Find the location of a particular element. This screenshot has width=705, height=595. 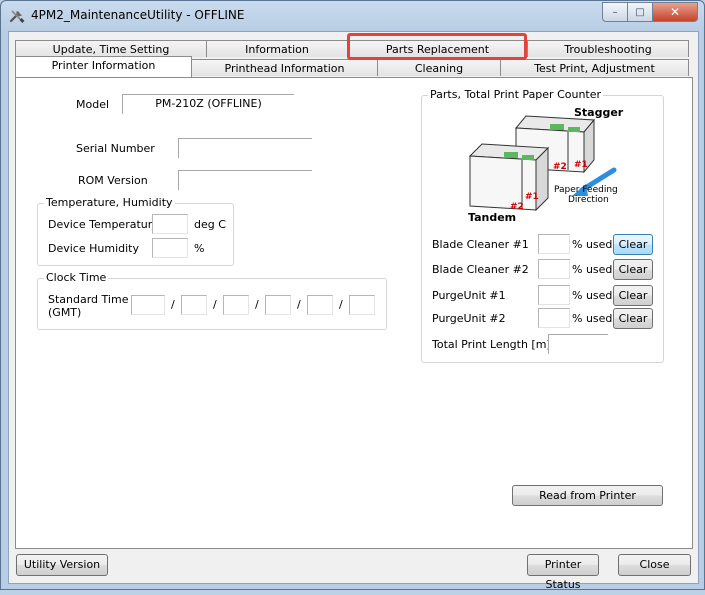

total-print-length-field is located at coordinates (578, 344).